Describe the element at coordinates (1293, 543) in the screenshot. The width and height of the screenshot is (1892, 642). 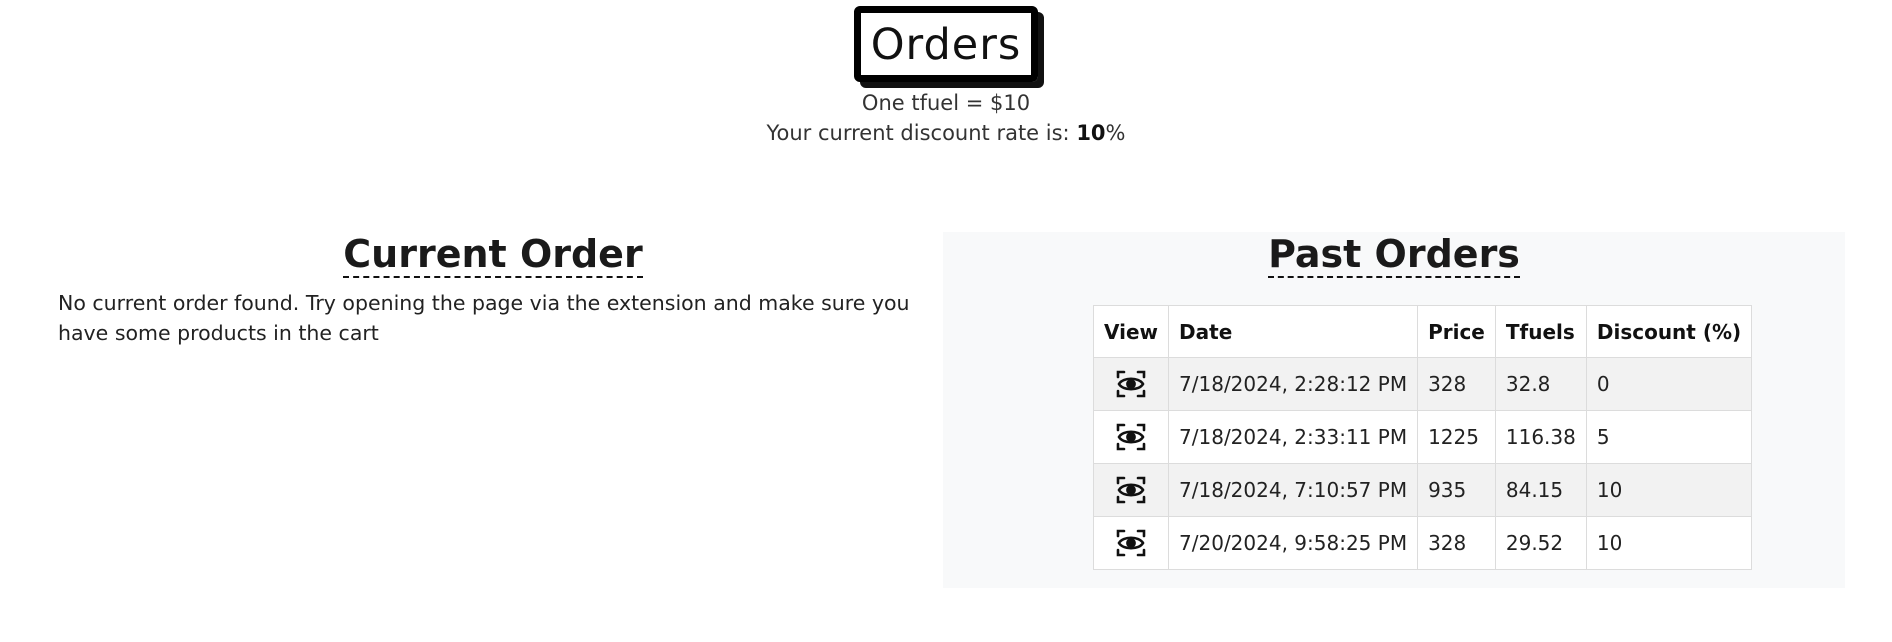
I see `order-date: 7/20/2024, 9:58:25 PM` at that location.